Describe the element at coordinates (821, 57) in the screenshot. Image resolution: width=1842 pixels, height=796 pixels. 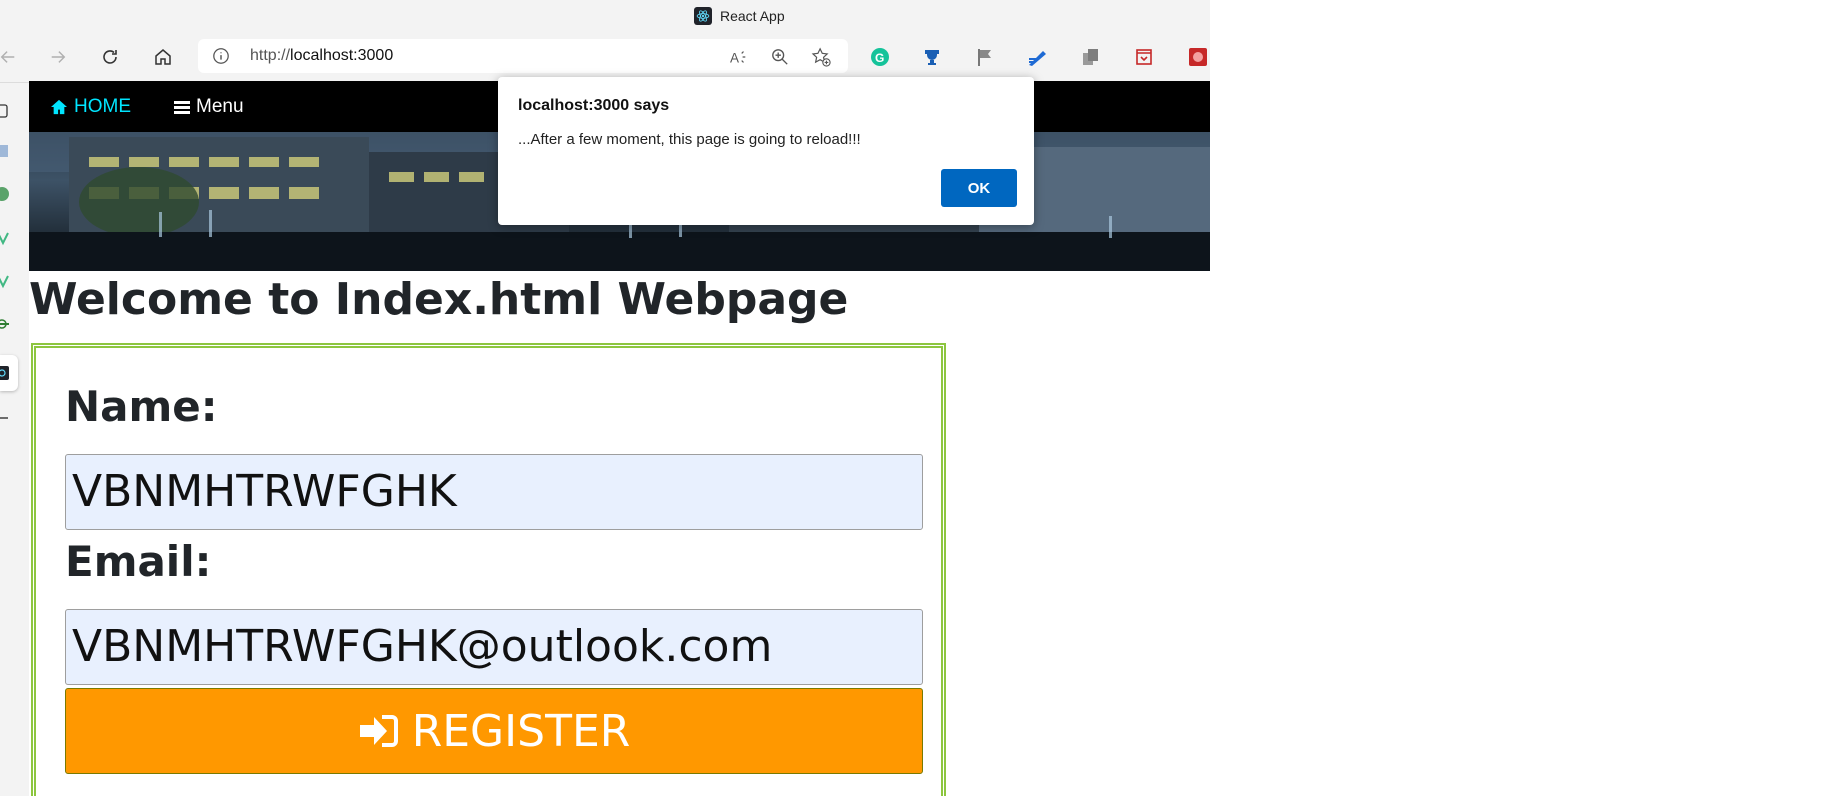
I see `add-favorite-icon` at that location.